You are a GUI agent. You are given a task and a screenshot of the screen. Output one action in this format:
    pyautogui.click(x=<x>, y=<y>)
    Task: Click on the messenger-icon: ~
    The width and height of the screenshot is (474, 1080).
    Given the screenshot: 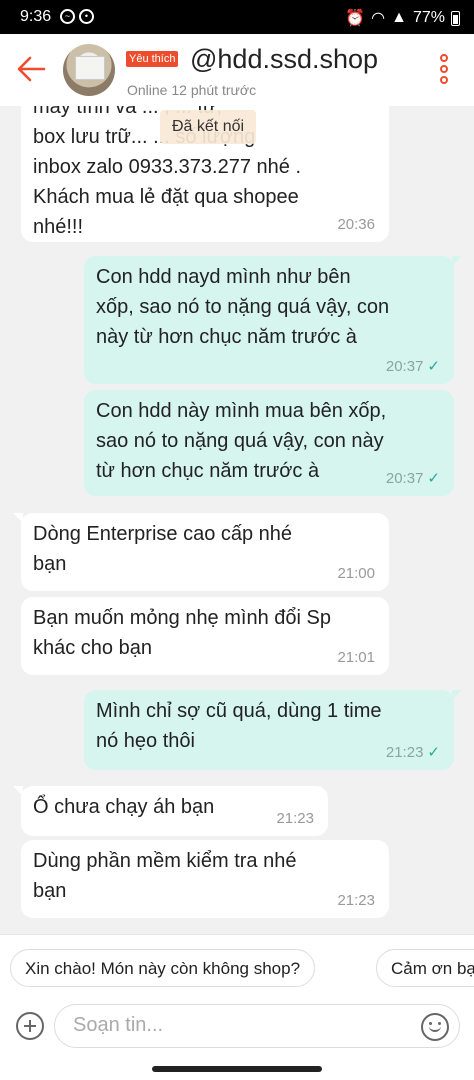 What is the action you would take?
    pyautogui.click(x=67, y=16)
    